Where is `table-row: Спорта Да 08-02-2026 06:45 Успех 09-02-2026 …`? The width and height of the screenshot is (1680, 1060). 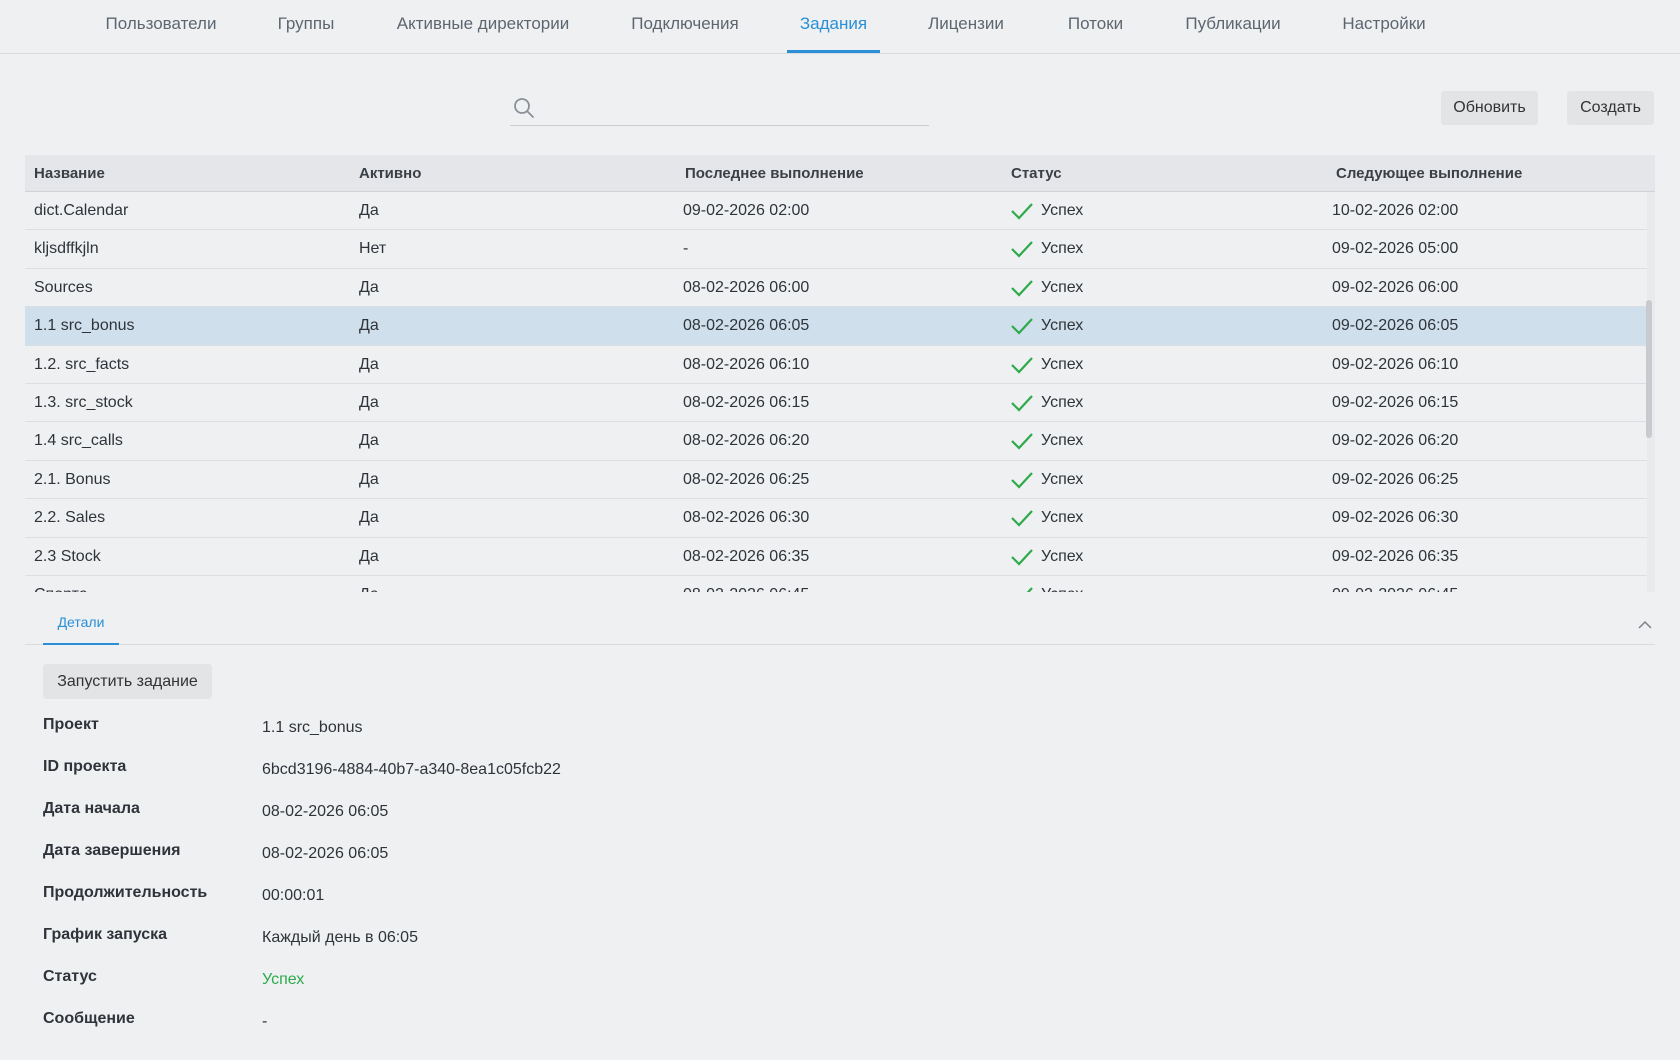
table-row: Спорта Да 08-02-2026 06:45 Успех 09-02-2026 … is located at coordinates (836, 584).